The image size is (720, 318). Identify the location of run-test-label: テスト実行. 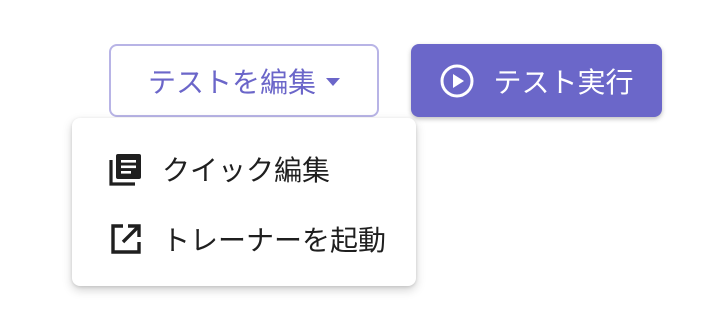
(563, 82).